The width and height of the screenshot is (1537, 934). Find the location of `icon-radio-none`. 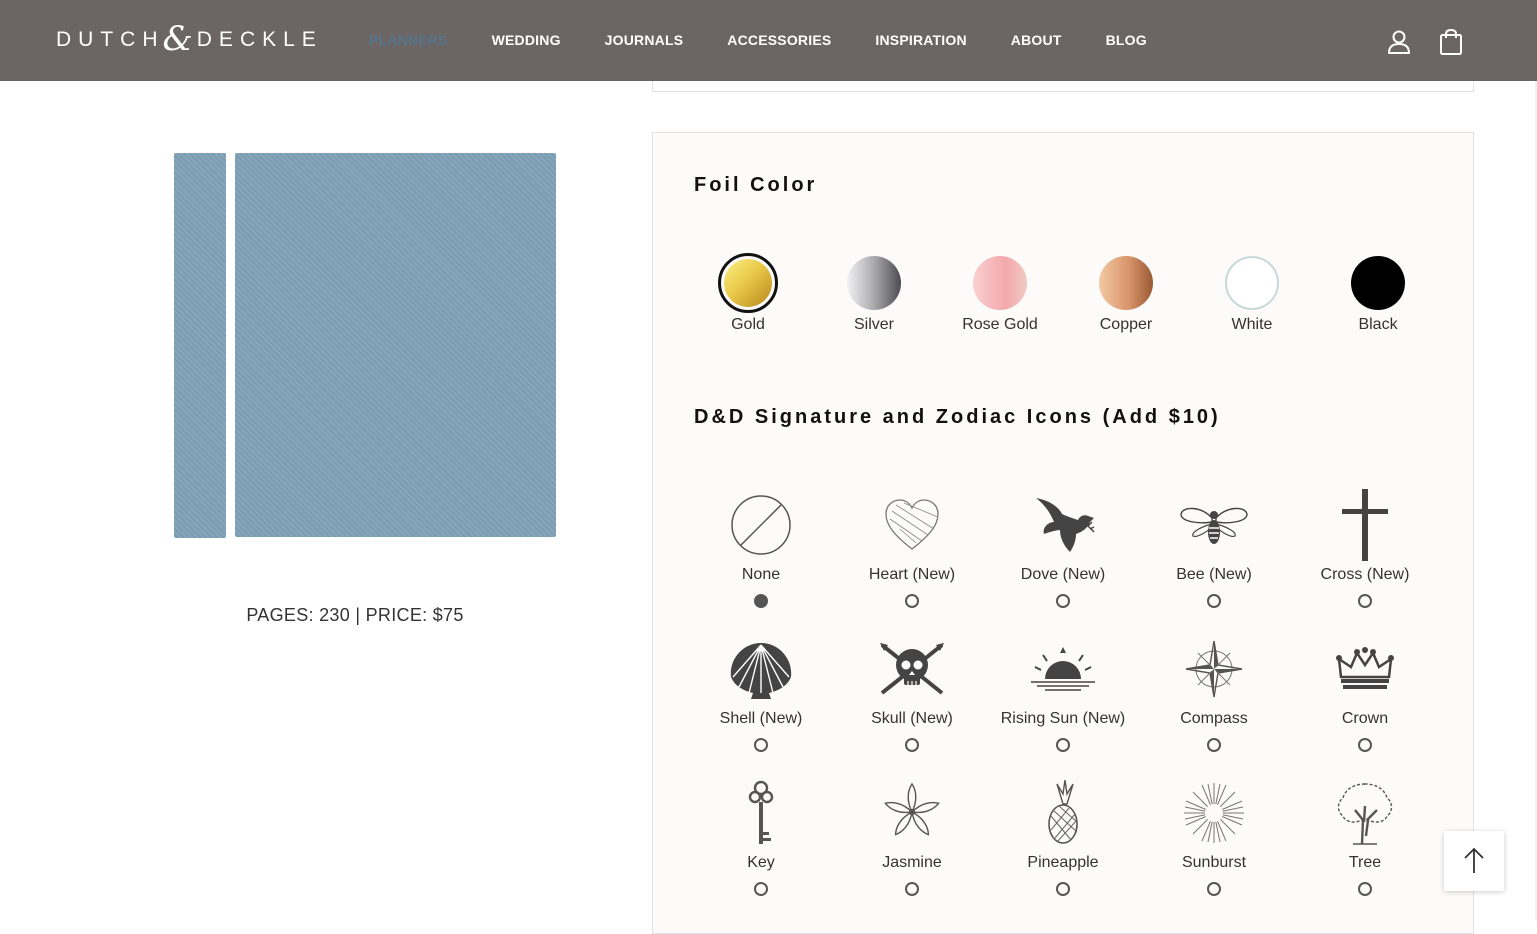

icon-radio-none is located at coordinates (761, 601).